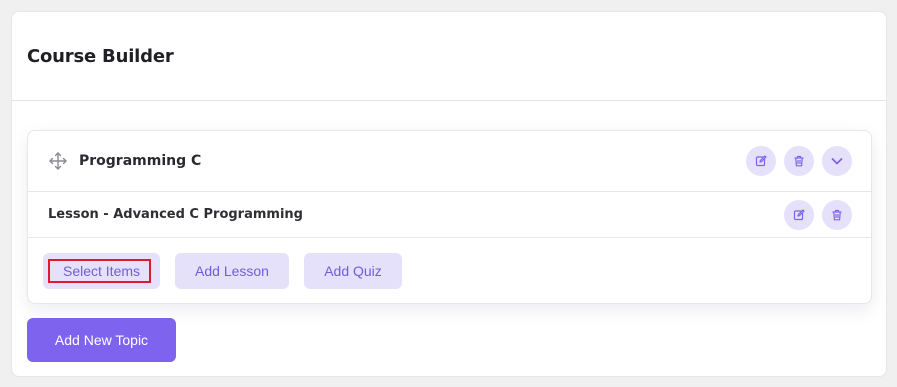 The height and width of the screenshot is (387, 897). I want to click on edit-lesson-button, so click(799, 215).